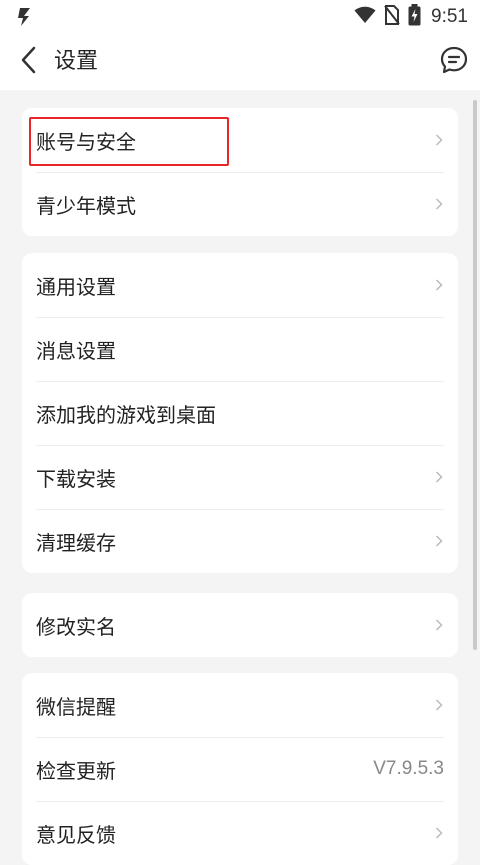 The width and height of the screenshot is (480, 865). Describe the element at coordinates (76, 834) in the screenshot. I see `row-label: 意见反馈` at that location.